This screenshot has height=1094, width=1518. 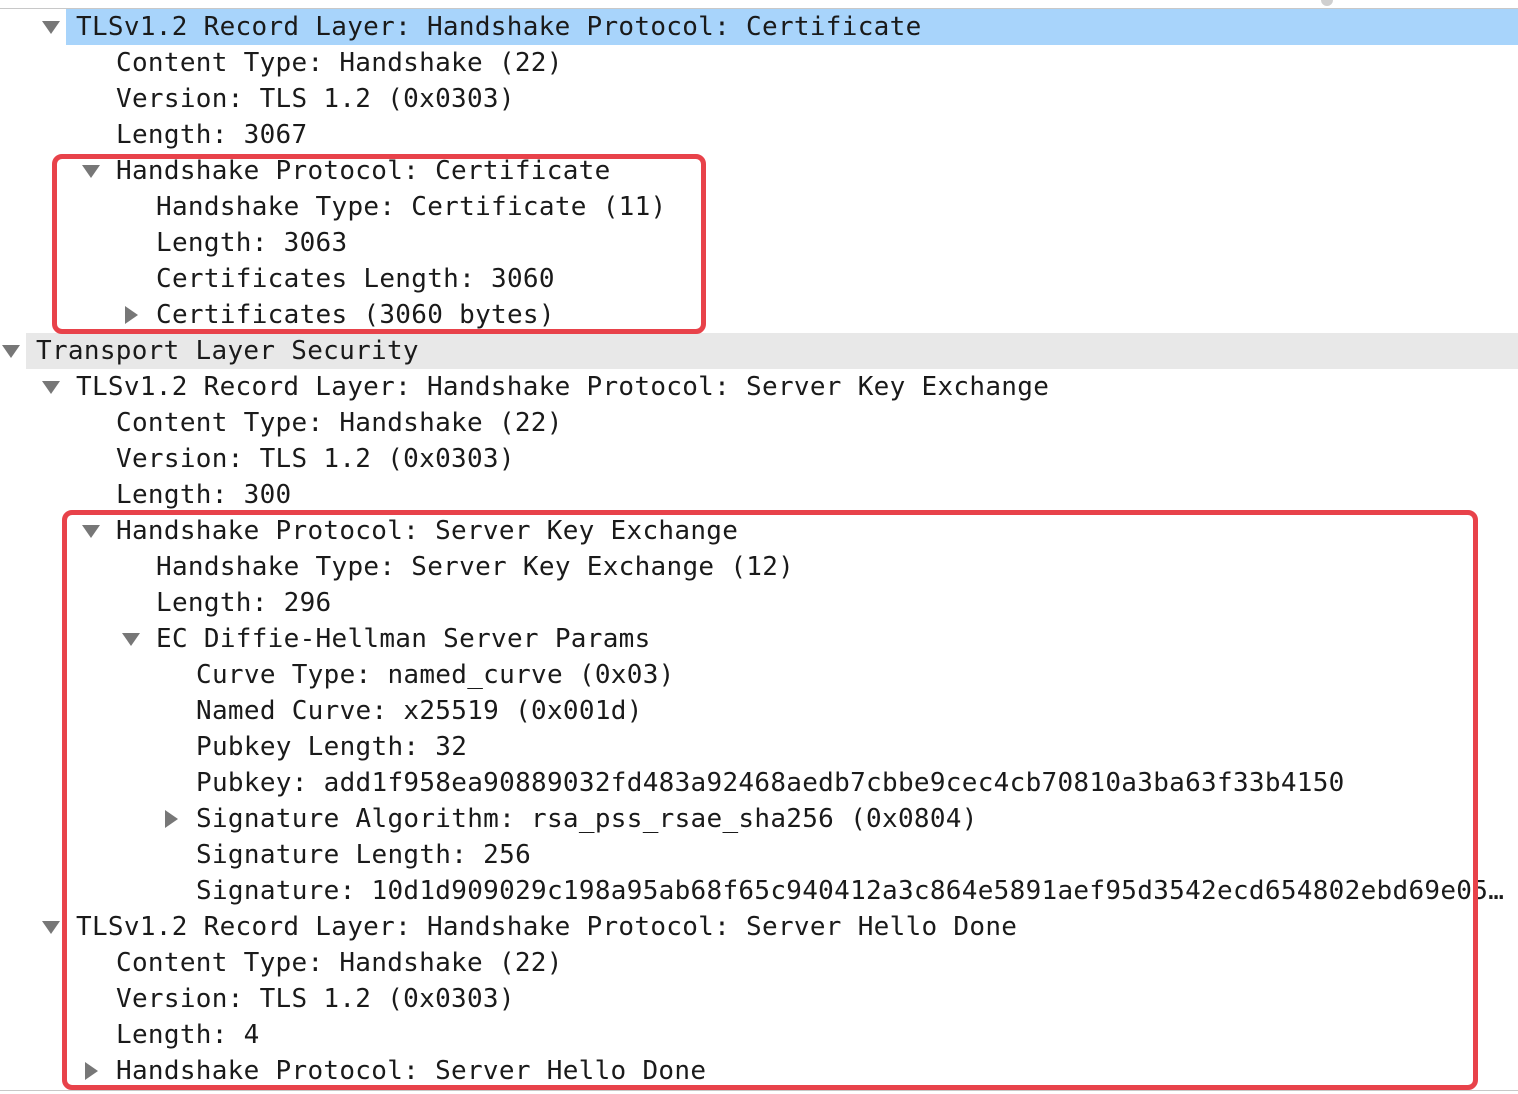 I want to click on tree-row-label: Length: 3063, so click(x=252, y=243).